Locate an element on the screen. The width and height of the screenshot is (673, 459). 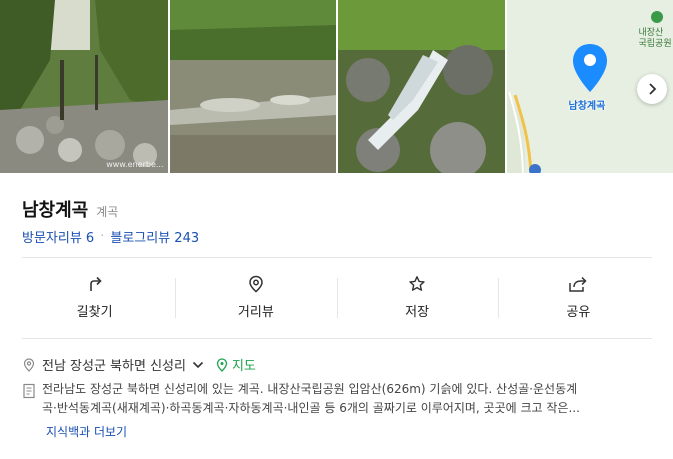
map-marker-icon is located at coordinates (222, 364).